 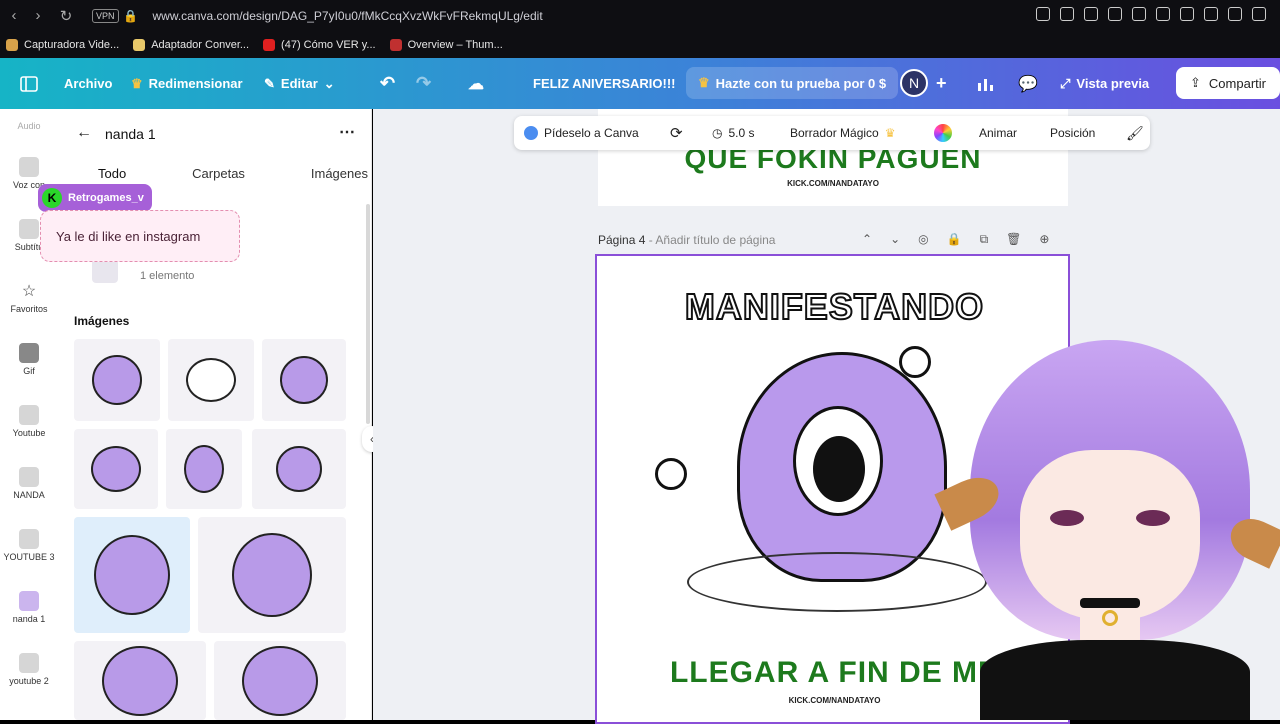 I want to click on add-page-icon: ⊕, so click(x=1044, y=239).